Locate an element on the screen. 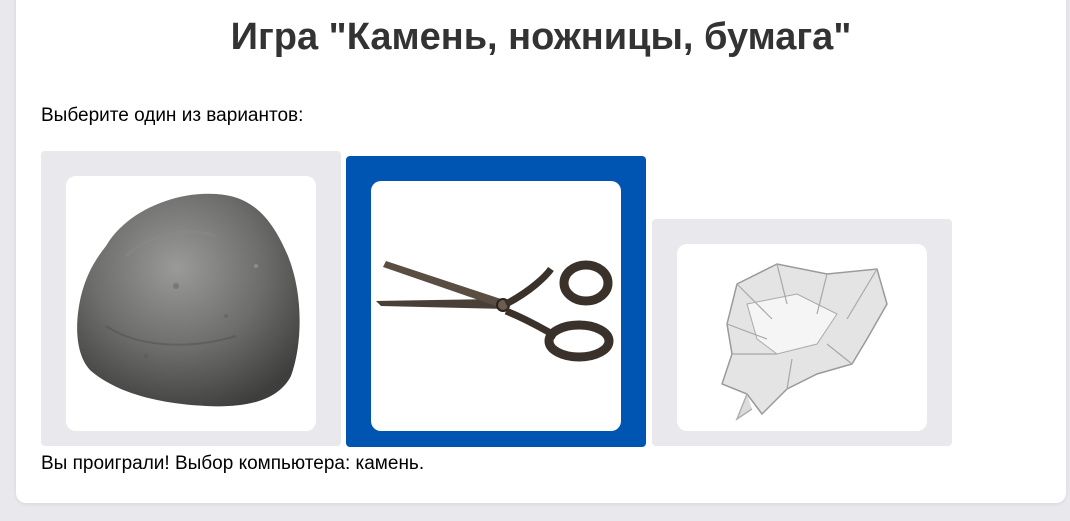 The image size is (1070, 521). rock-icon is located at coordinates (188, 300).